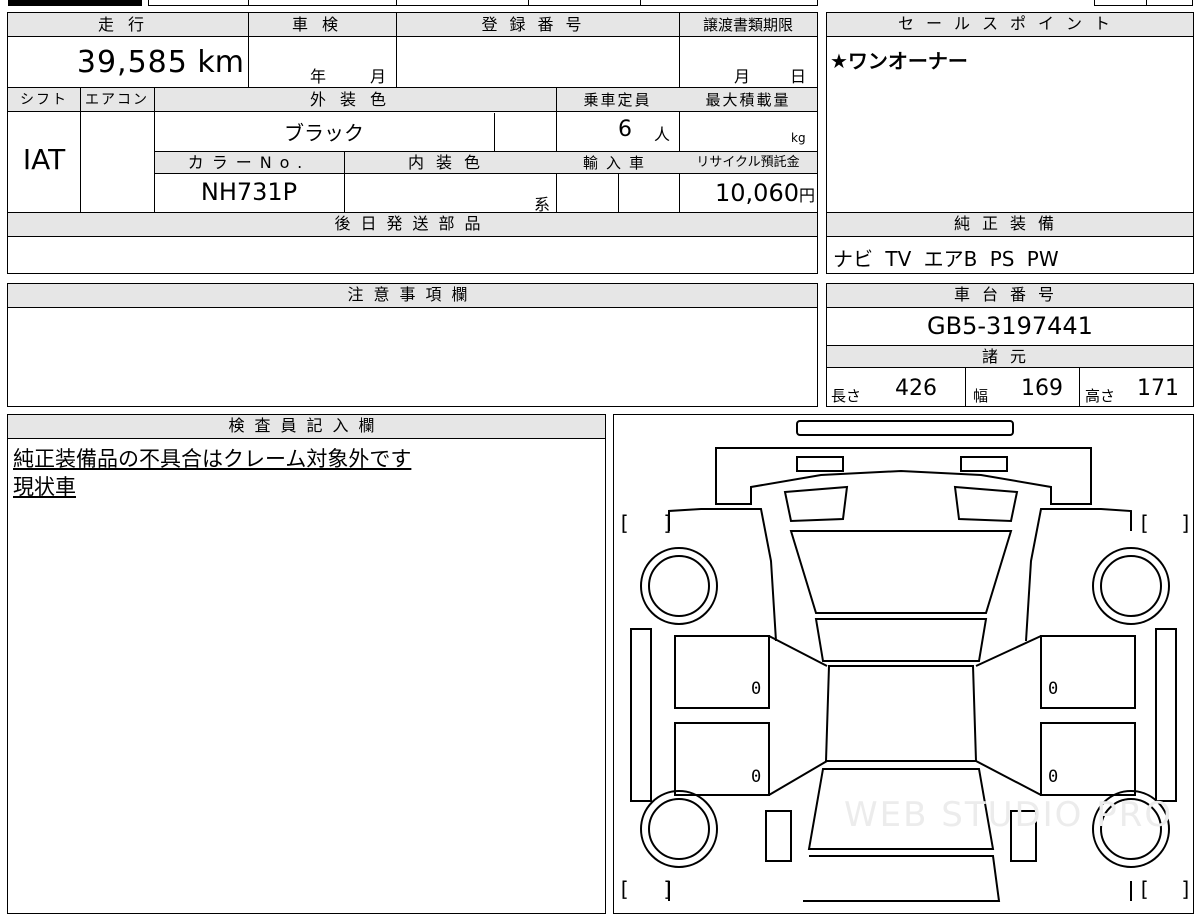 The height and width of the screenshot is (914, 1200). What do you see at coordinates (1009, 815) in the screenshot?
I see `watermark: WEB STUDIO PRO` at bounding box center [1009, 815].